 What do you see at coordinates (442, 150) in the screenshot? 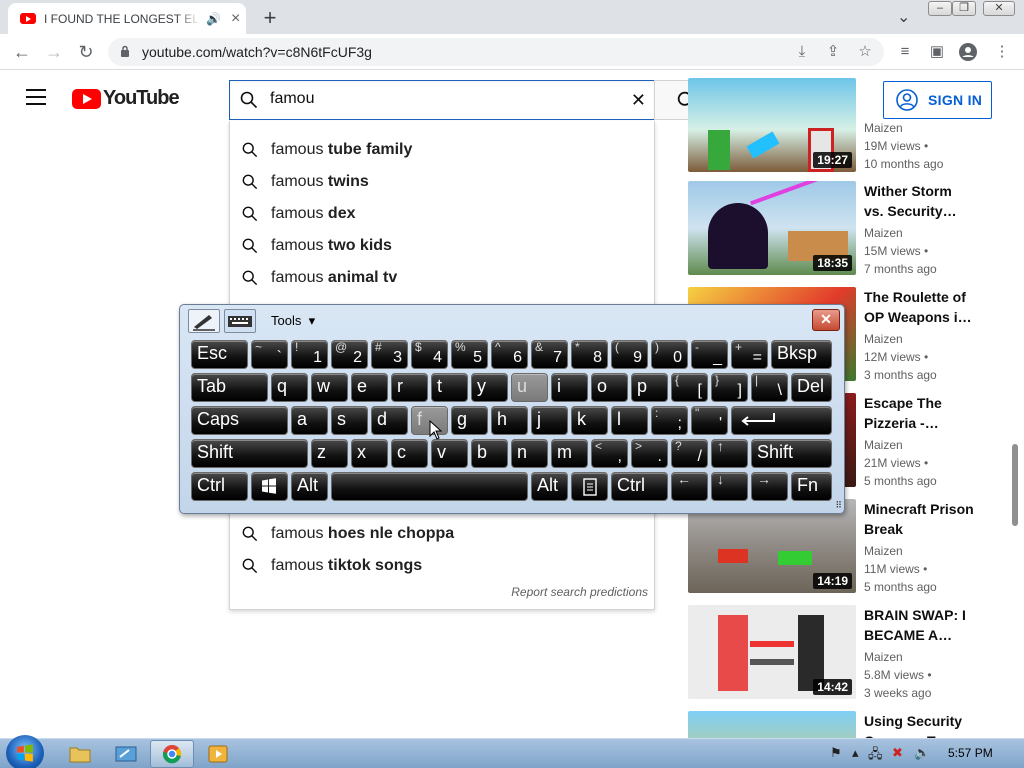
I see `suggestion-item: famous tube family` at bounding box center [442, 150].